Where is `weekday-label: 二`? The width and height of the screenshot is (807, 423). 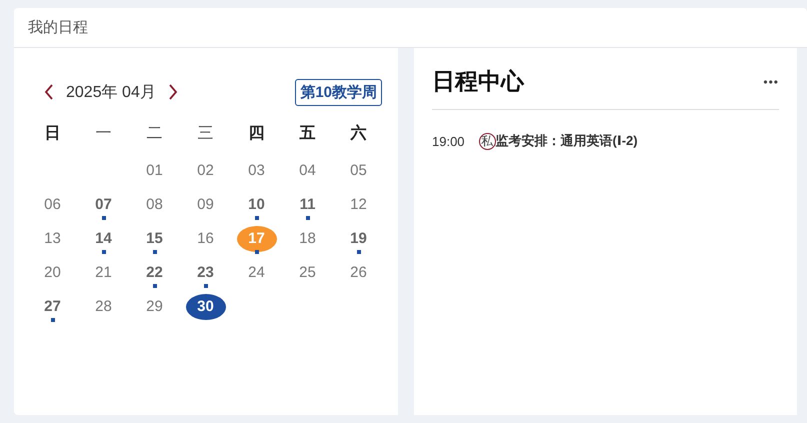
weekday-label: 二 is located at coordinates (154, 133).